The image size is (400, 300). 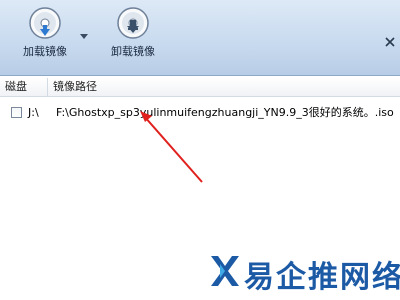 What do you see at coordinates (45, 23) in the screenshot?
I see `disc-load-icon` at bounding box center [45, 23].